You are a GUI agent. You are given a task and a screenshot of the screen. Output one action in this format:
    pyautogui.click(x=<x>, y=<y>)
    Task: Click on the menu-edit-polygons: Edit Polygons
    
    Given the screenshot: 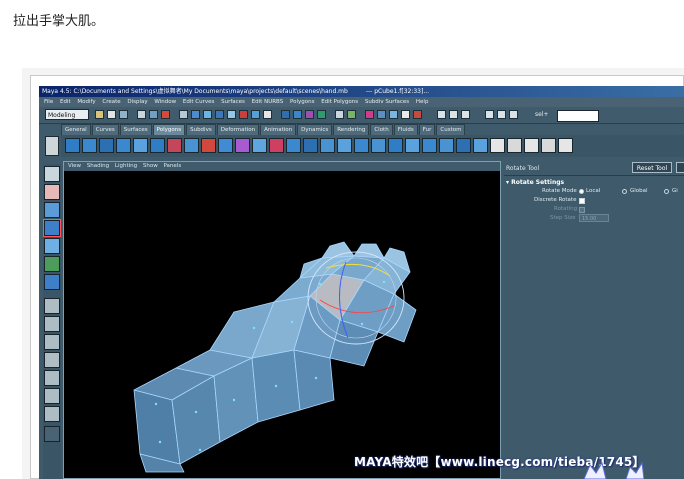 What is the action you would take?
    pyautogui.click(x=339, y=102)
    